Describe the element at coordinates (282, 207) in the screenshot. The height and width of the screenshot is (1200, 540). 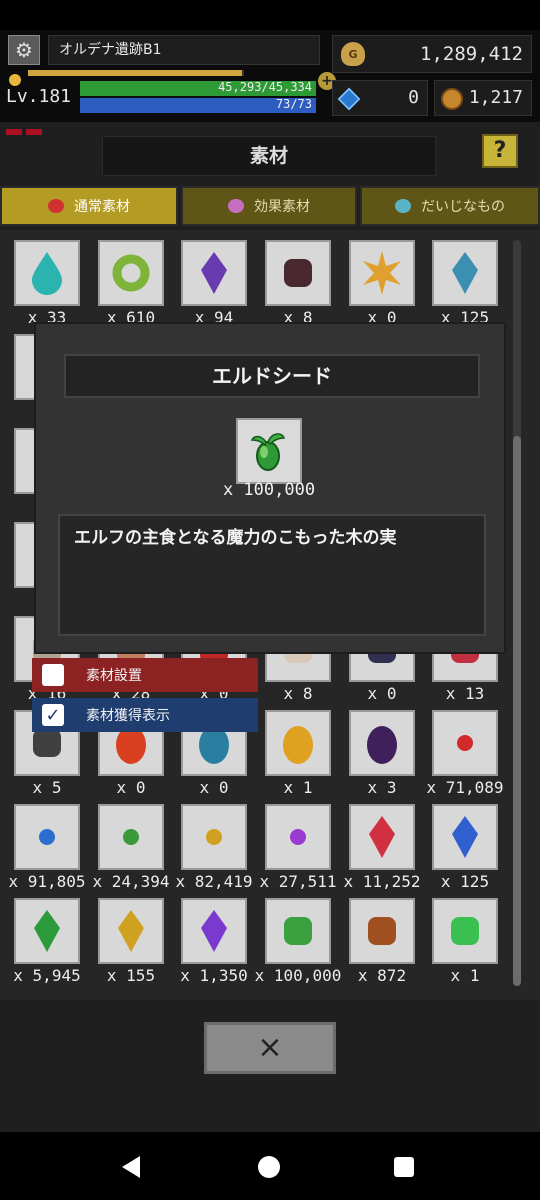
I see `tab-label: 効果素材` at that location.